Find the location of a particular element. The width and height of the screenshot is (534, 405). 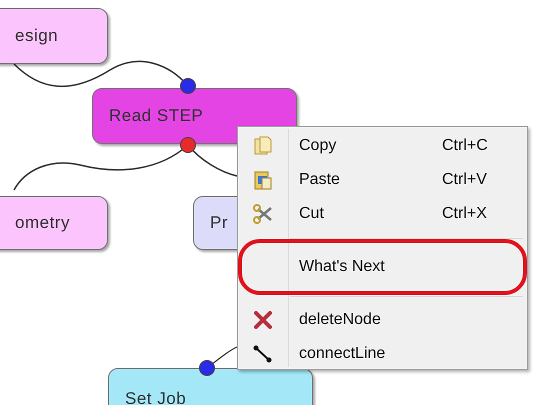

shortcut-label: Ctrl+X is located at coordinates (464, 214).